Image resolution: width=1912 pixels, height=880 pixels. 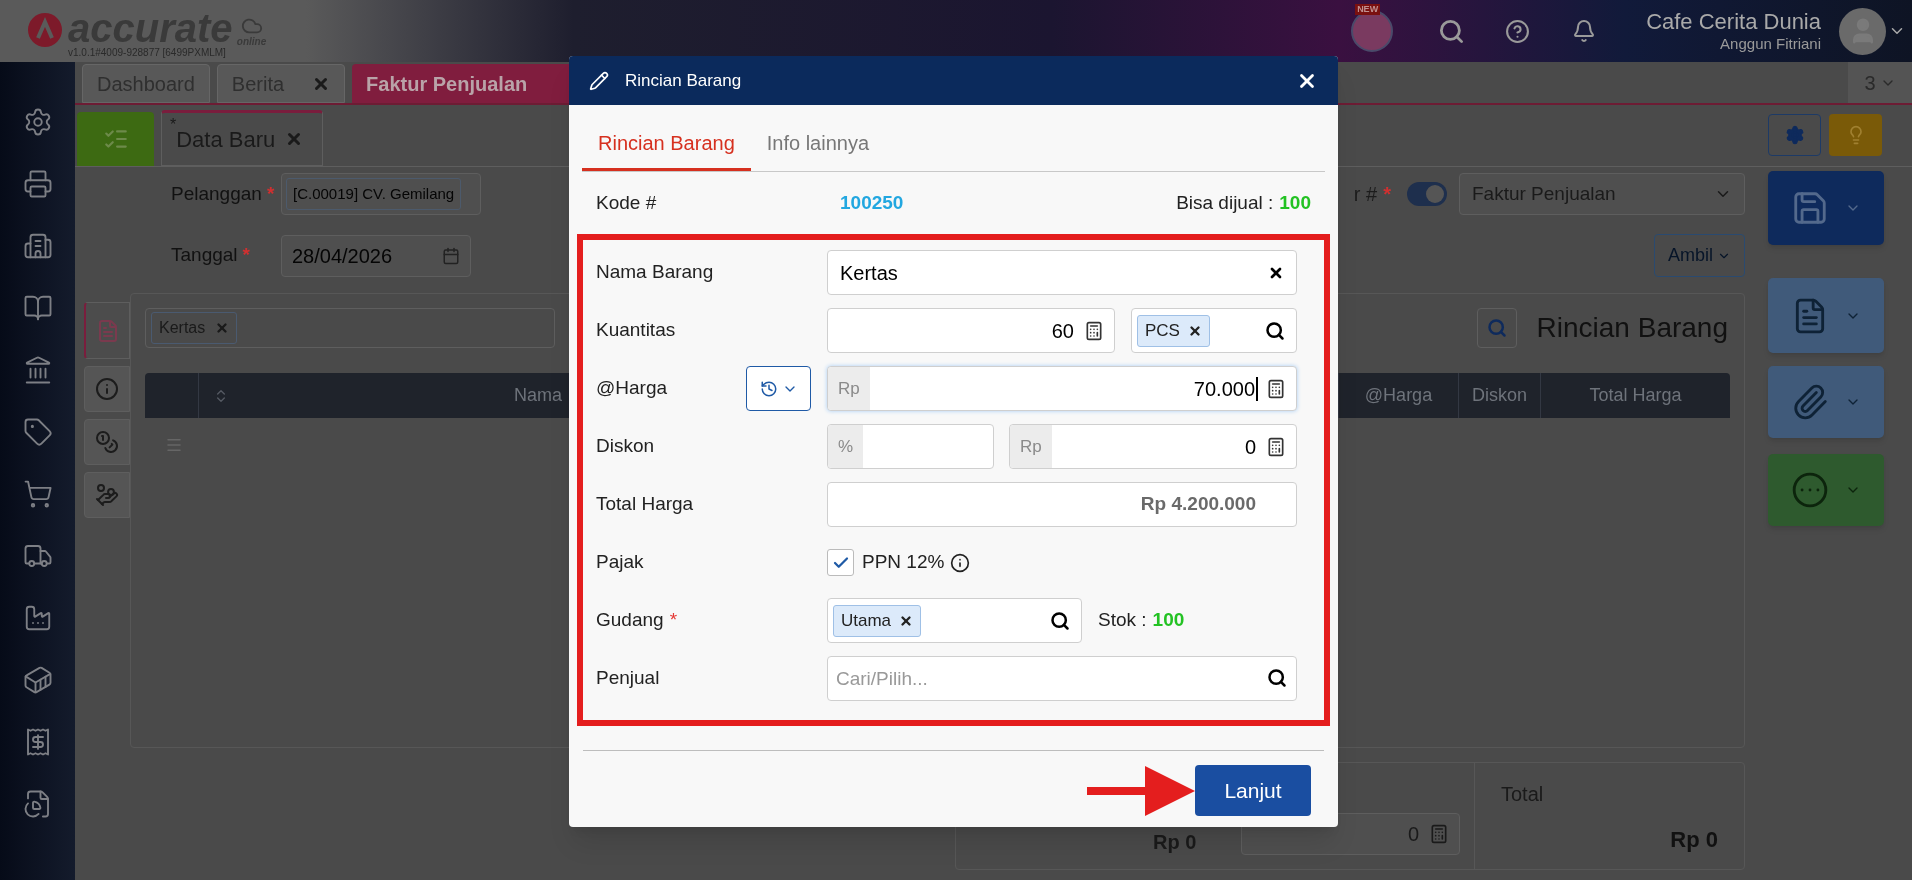 I want to click on dialog-tab: Info lainnya, so click(x=818, y=146).